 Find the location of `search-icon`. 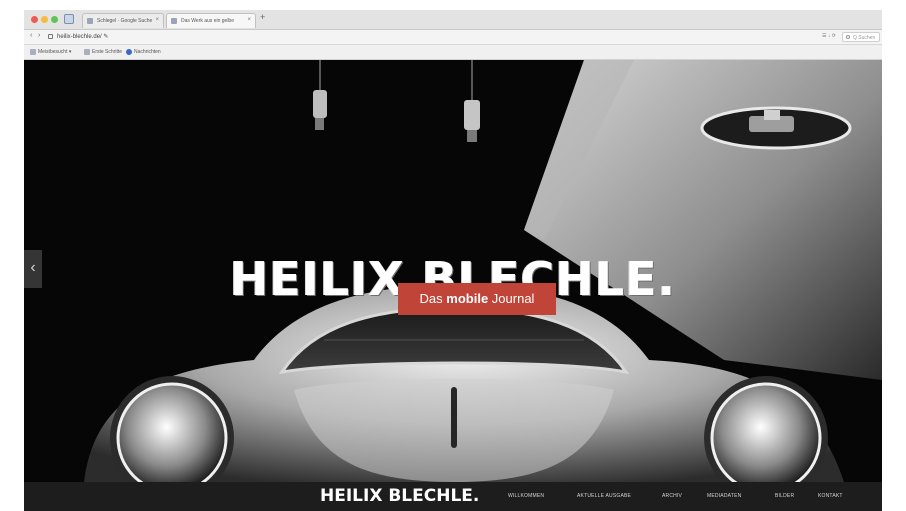

search-icon is located at coordinates (848, 37).